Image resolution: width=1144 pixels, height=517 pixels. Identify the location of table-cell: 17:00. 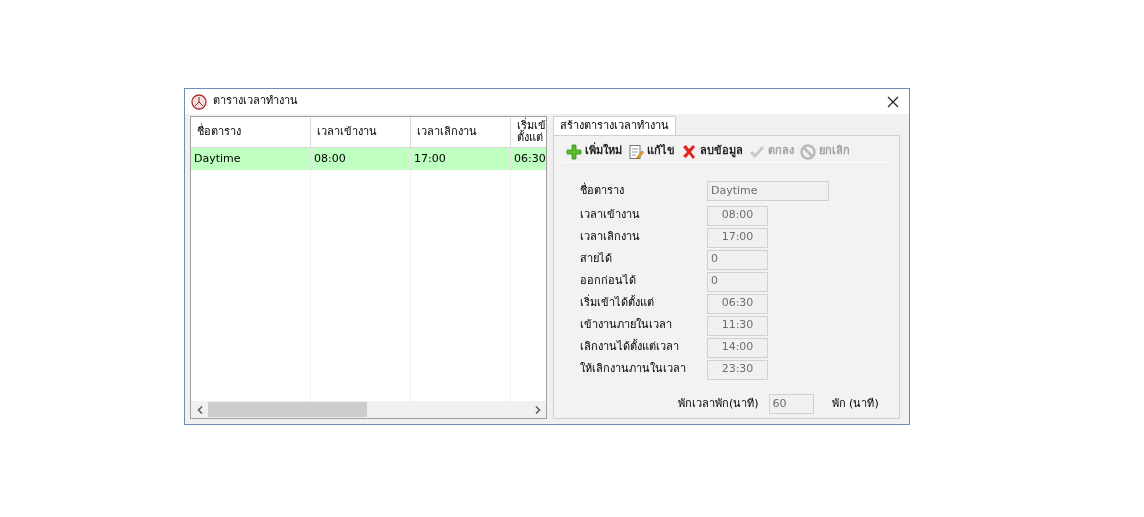
(461, 159).